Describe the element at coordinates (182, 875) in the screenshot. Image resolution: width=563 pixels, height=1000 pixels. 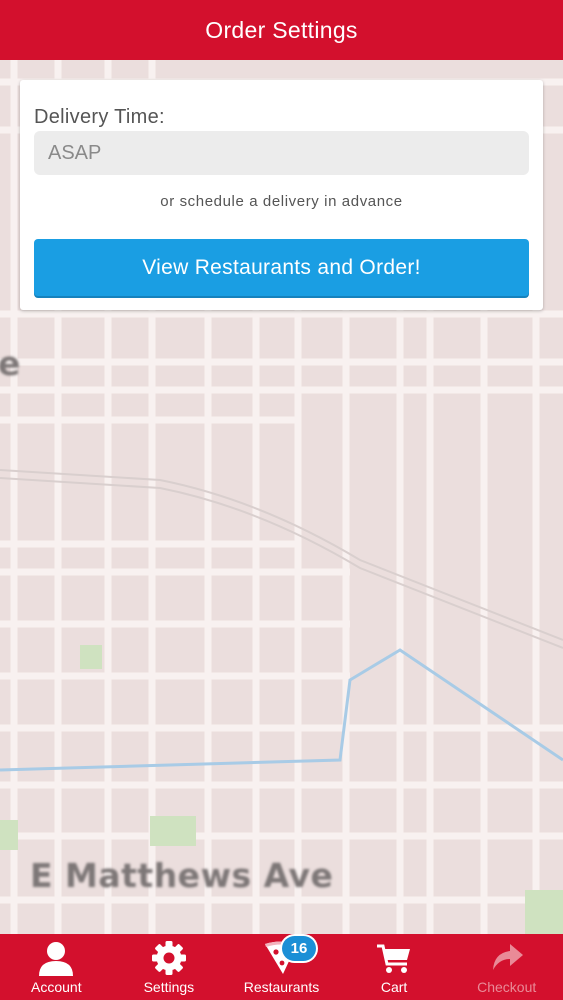
I see `map-street-label: E Matthews Ave` at that location.